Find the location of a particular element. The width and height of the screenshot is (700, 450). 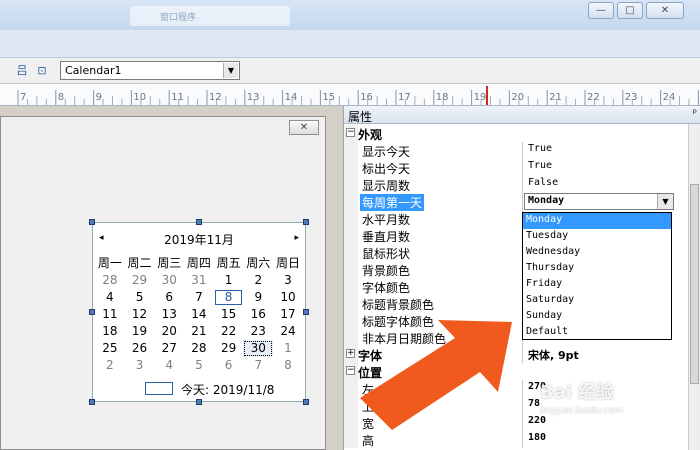

watermark-url: jingyan.baidu.com is located at coordinates (582, 411).